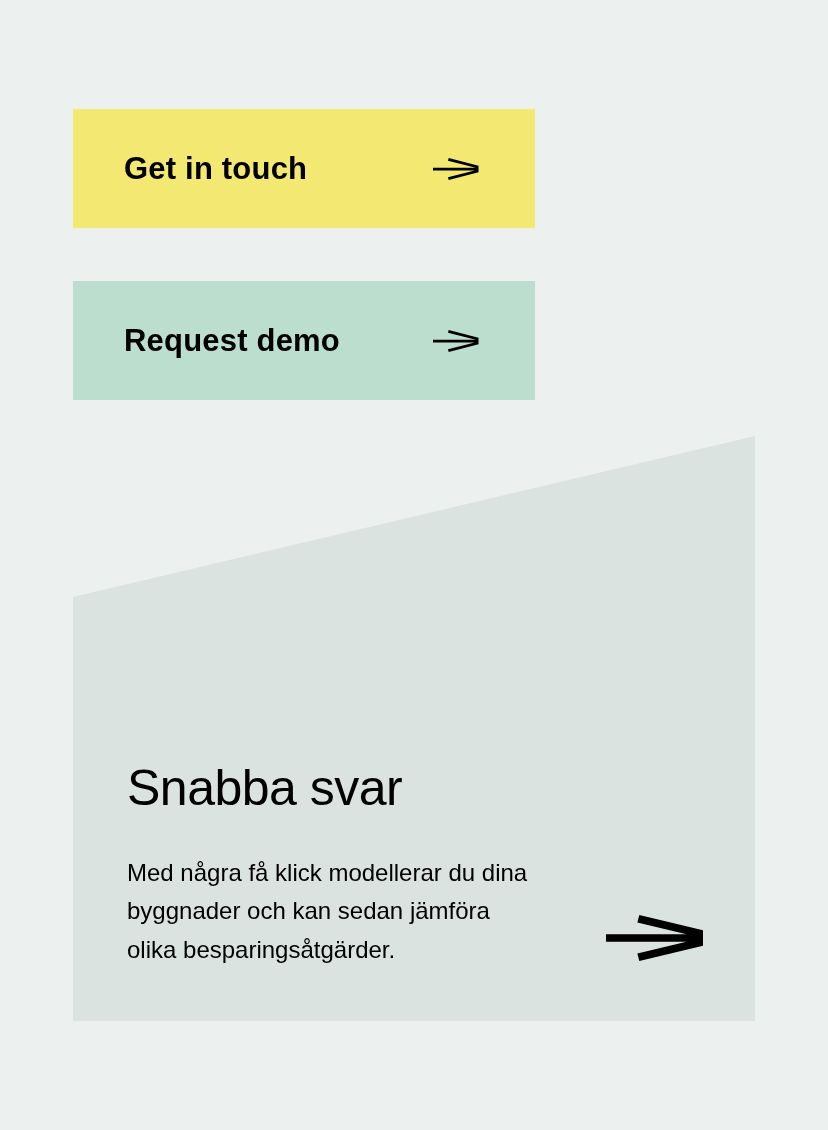 This screenshot has width=828, height=1130. I want to click on cta-button: Request demo, so click(304, 340).